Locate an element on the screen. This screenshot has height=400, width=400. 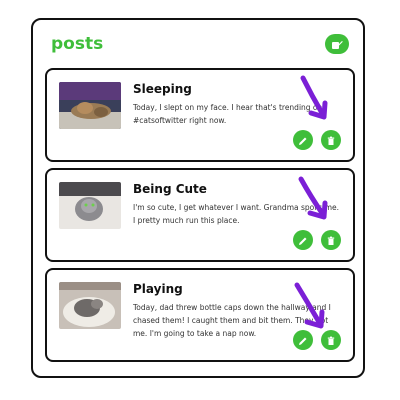
compose-icon is located at coordinates (337, 44).